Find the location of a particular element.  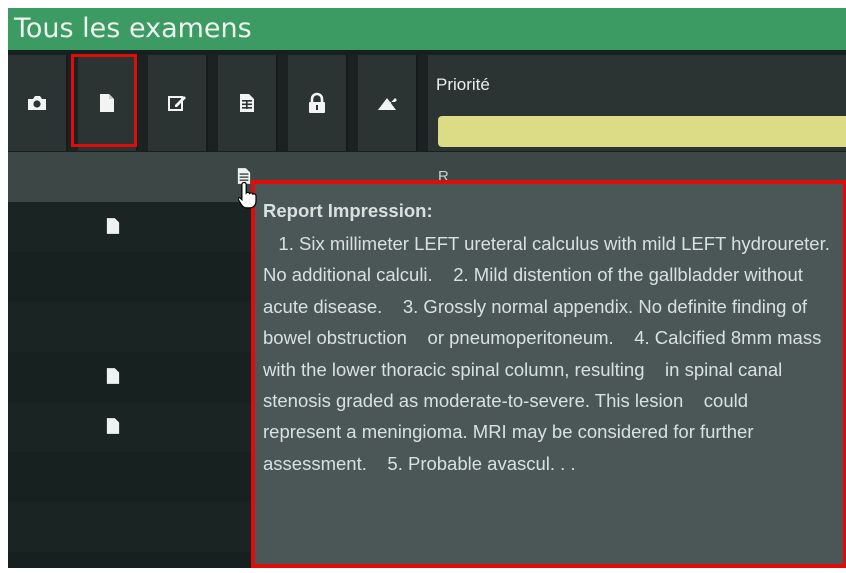

edit-button is located at coordinates (178, 103).